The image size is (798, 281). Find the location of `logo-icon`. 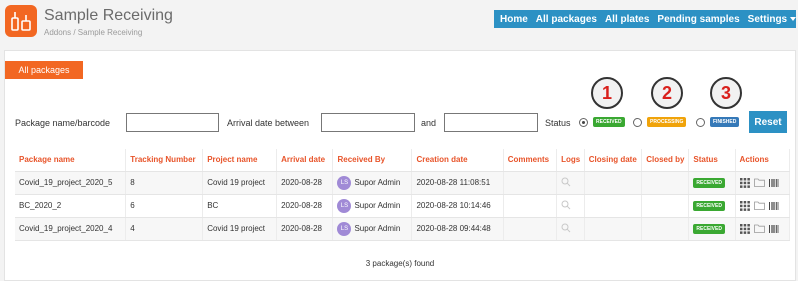

logo-icon is located at coordinates (21, 21).